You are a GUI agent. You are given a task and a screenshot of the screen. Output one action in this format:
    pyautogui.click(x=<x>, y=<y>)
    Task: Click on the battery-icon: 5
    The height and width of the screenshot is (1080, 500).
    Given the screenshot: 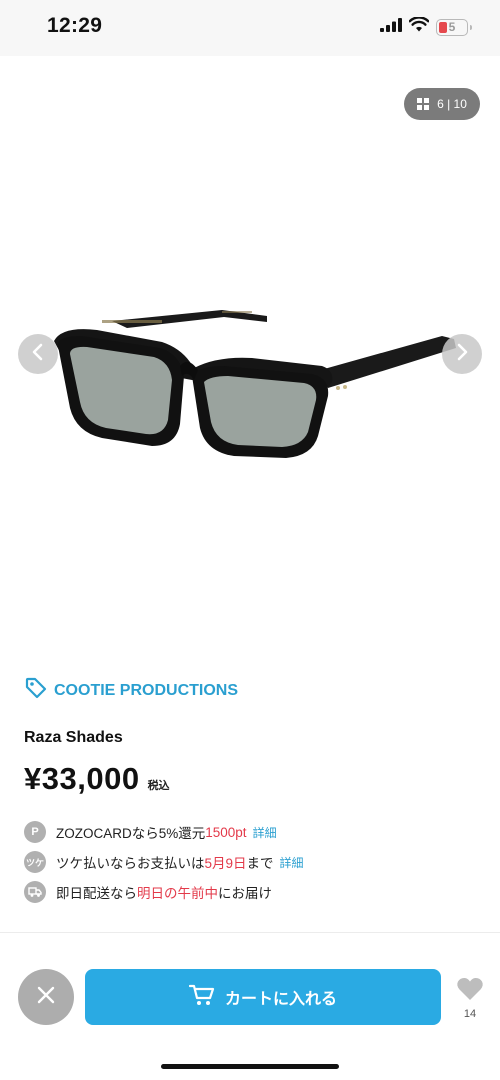 What is the action you would take?
    pyautogui.click(x=454, y=27)
    